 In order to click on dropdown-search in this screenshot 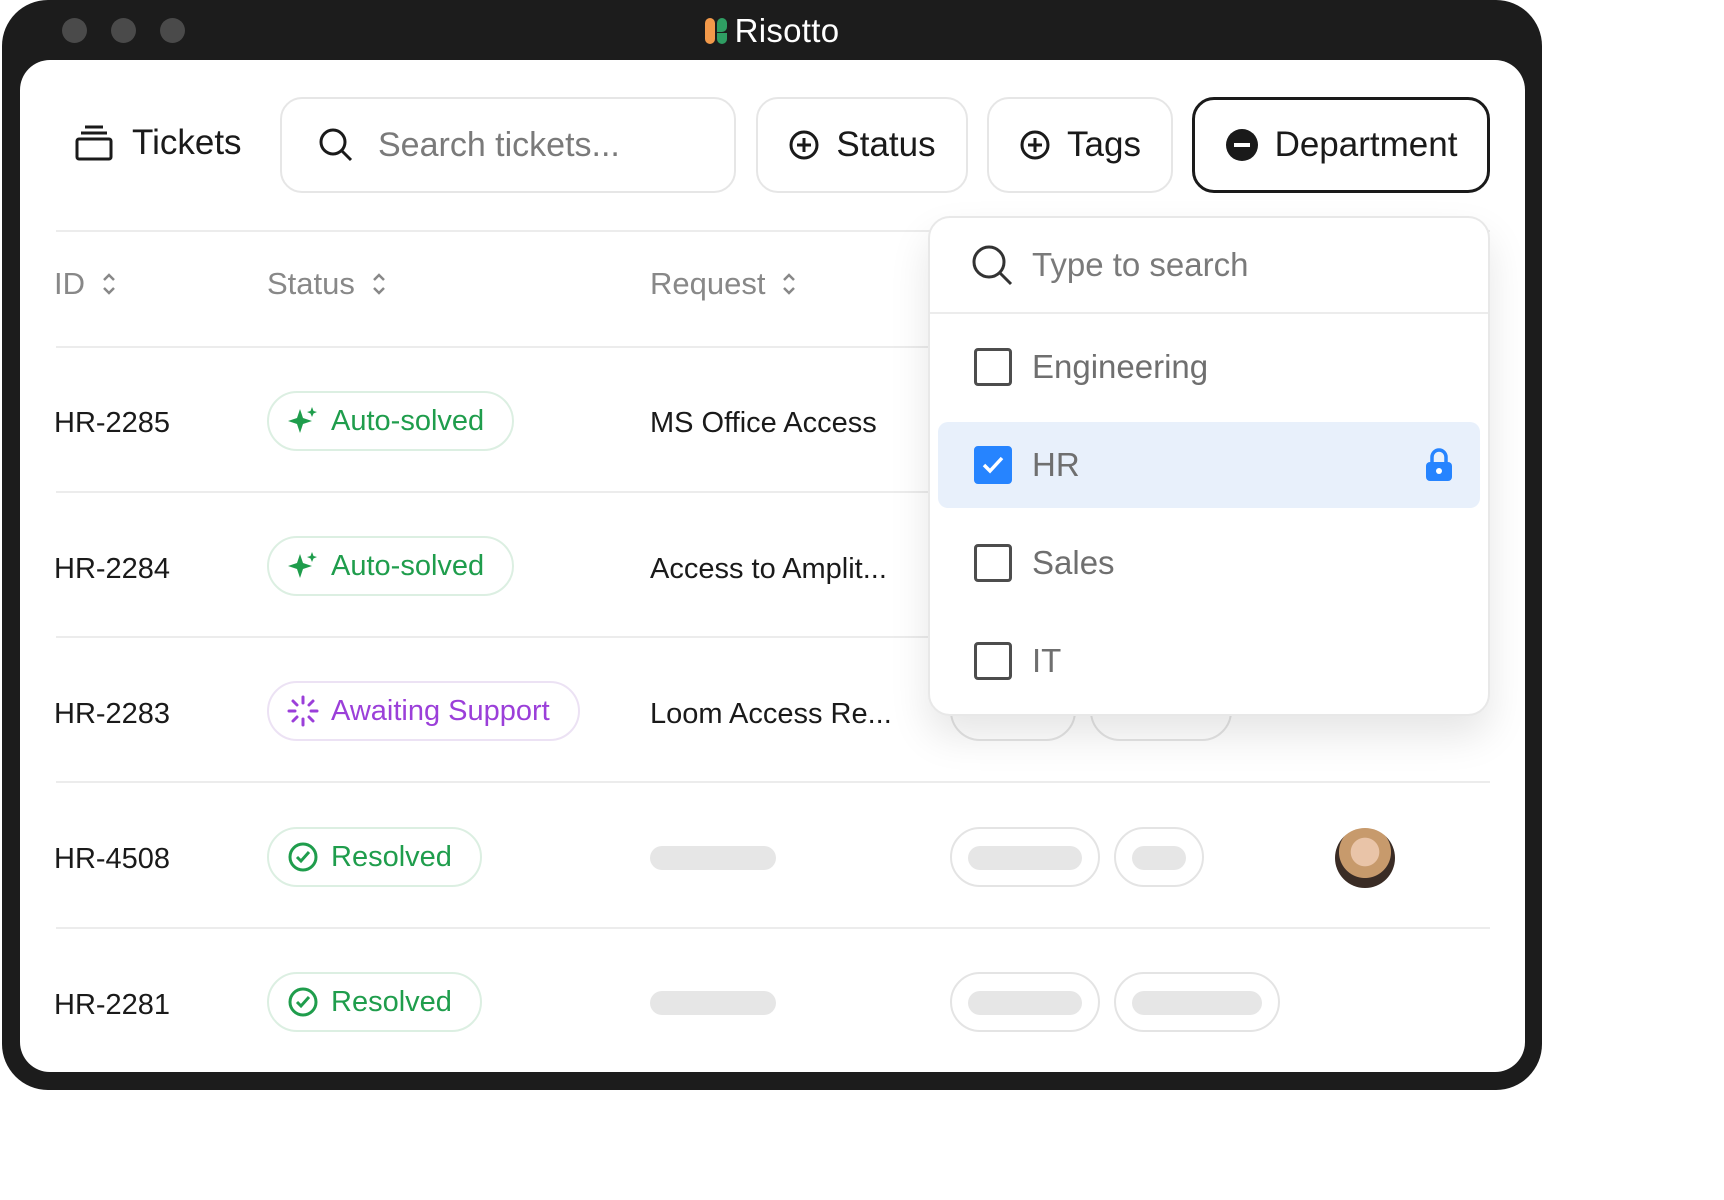, I will do `click(1209, 266)`.